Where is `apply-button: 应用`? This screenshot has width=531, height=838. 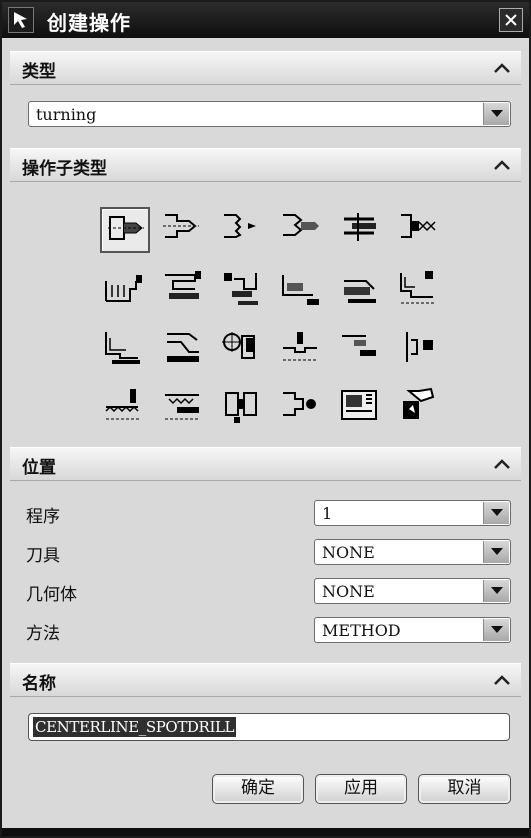
apply-button: 应用 is located at coordinates (361, 789).